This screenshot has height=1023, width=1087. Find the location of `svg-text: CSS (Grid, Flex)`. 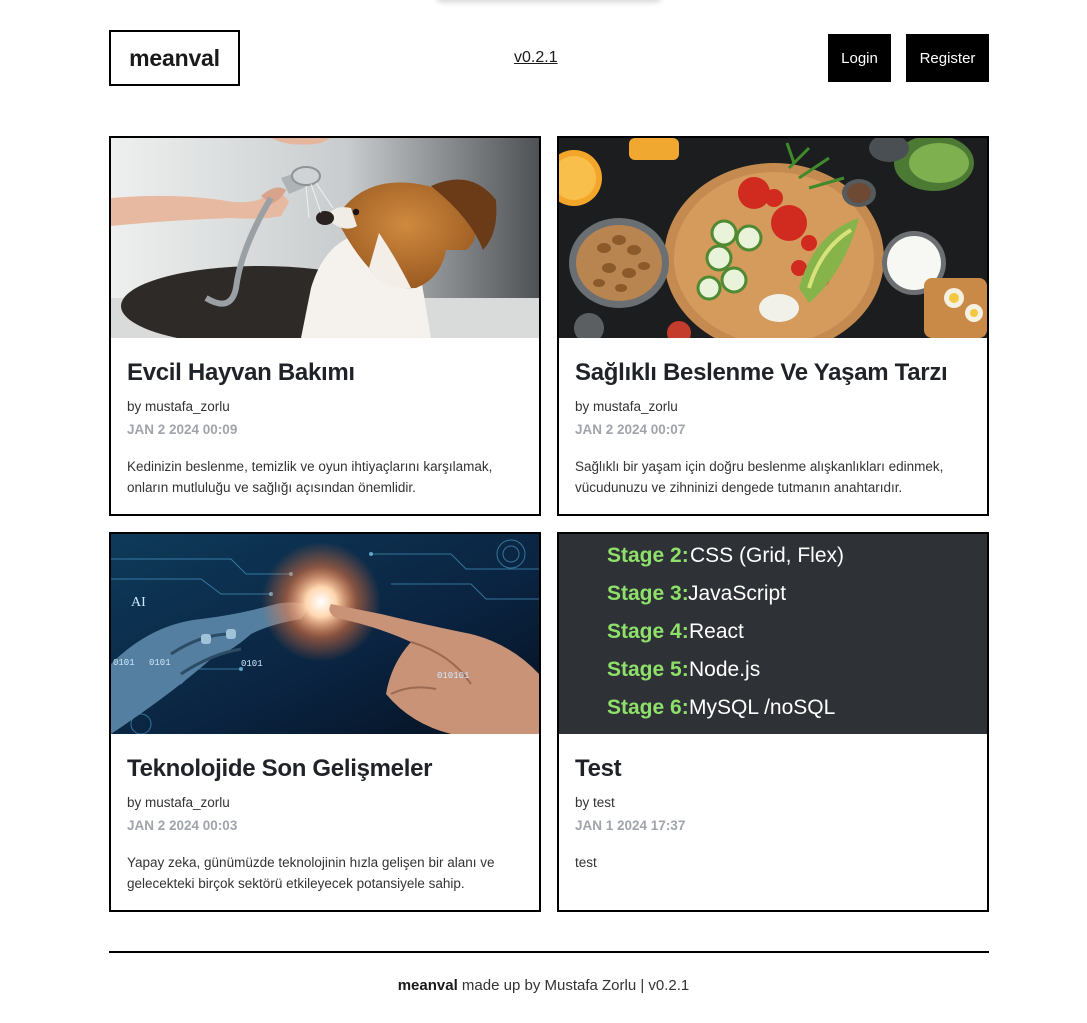

svg-text: CSS (Grid, Flex) is located at coordinates (767, 555).